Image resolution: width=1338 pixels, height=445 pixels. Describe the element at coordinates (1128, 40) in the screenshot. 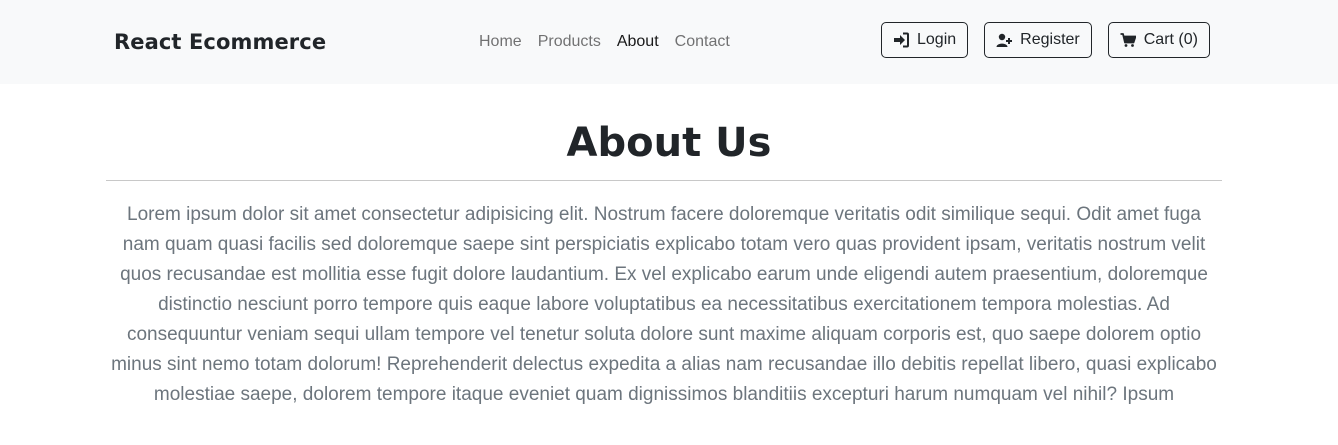

I see `shopping-cart-icon` at that location.